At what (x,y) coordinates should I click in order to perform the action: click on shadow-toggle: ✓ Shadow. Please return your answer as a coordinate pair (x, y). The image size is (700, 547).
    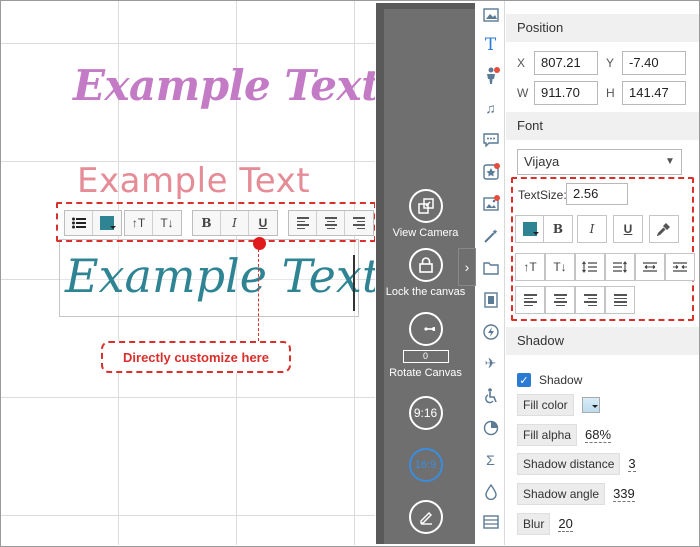
    Looking at the image, I should click on (549, 380).